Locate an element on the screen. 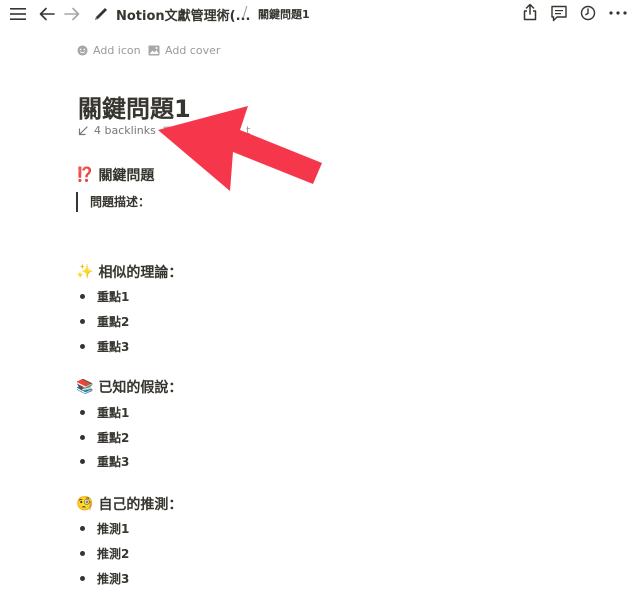  list-item: 推測2 is located at coordinates (104, 553).